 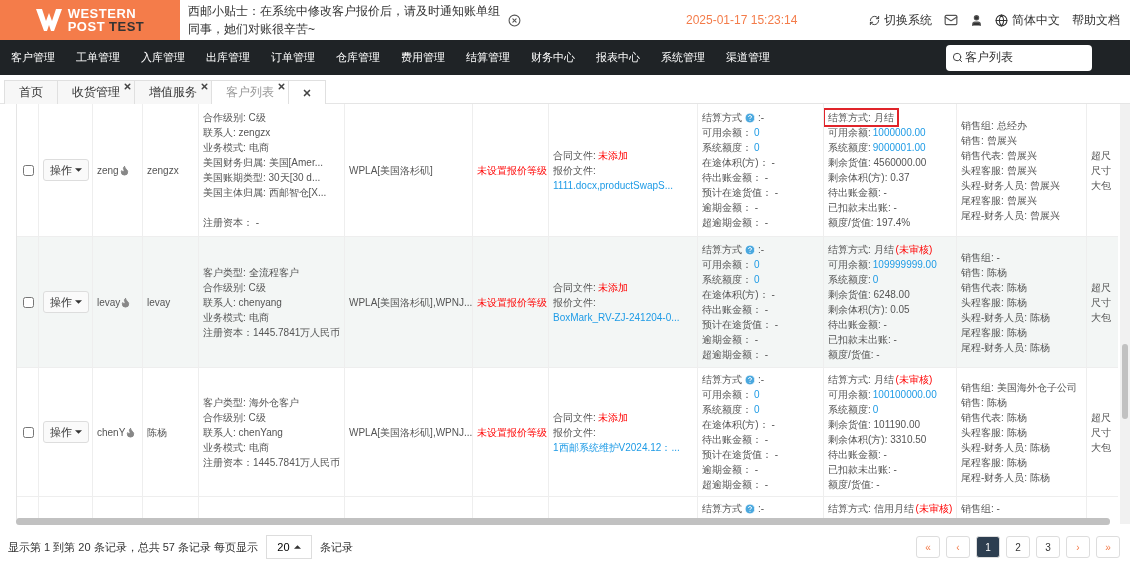 I want to click on field-label: 系统额度:, so click(x=849, y=148).